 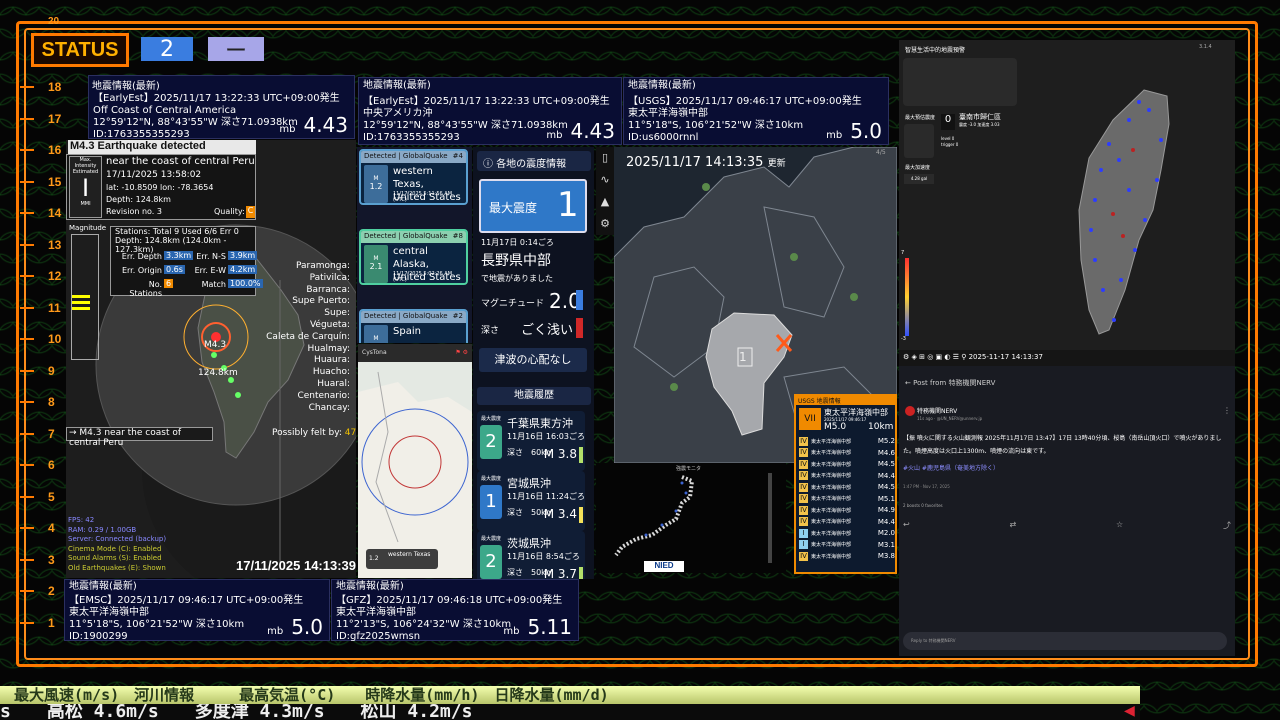 I want to click on more-icon: ⋮, so click(x=1227, y=410).